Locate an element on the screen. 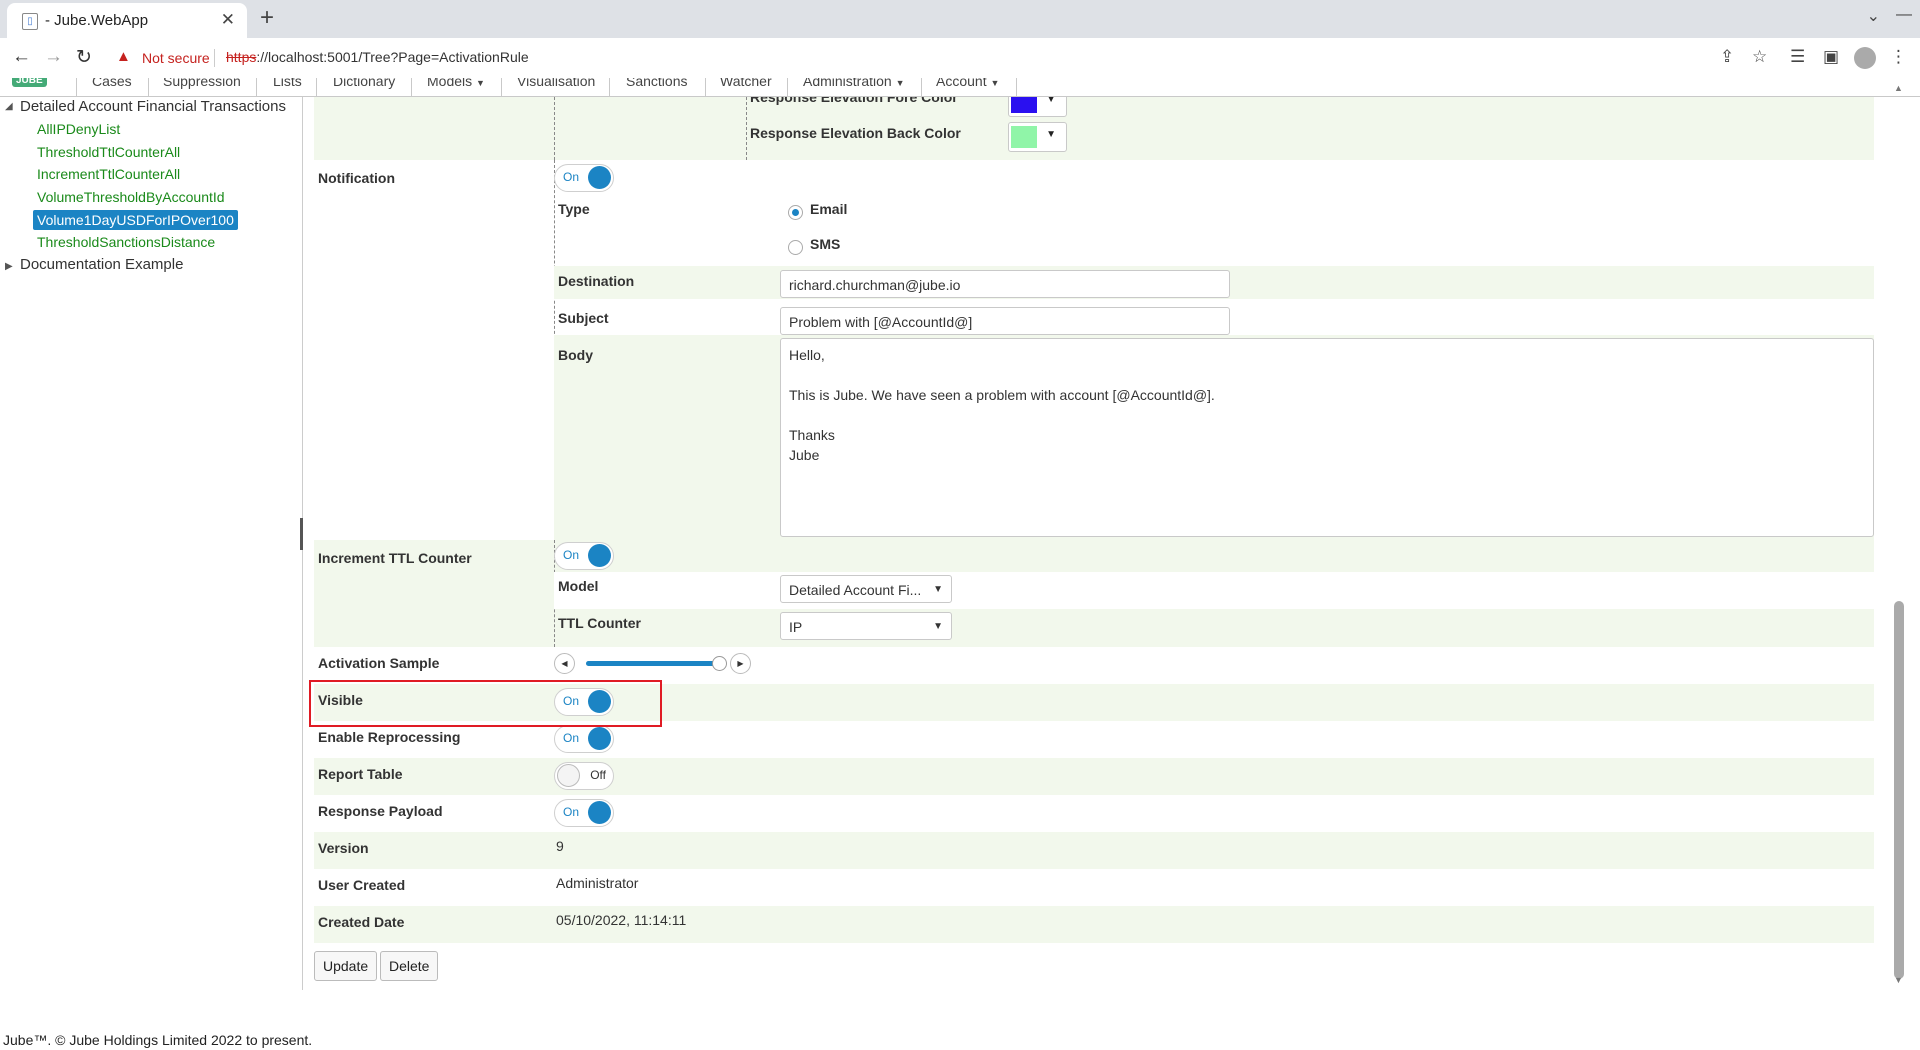 The width and height of the screenshot is (1920, 1050). created-date-row: Created Date 05/10/2022, 11:14:11 is located at coordinates (1094, 924).